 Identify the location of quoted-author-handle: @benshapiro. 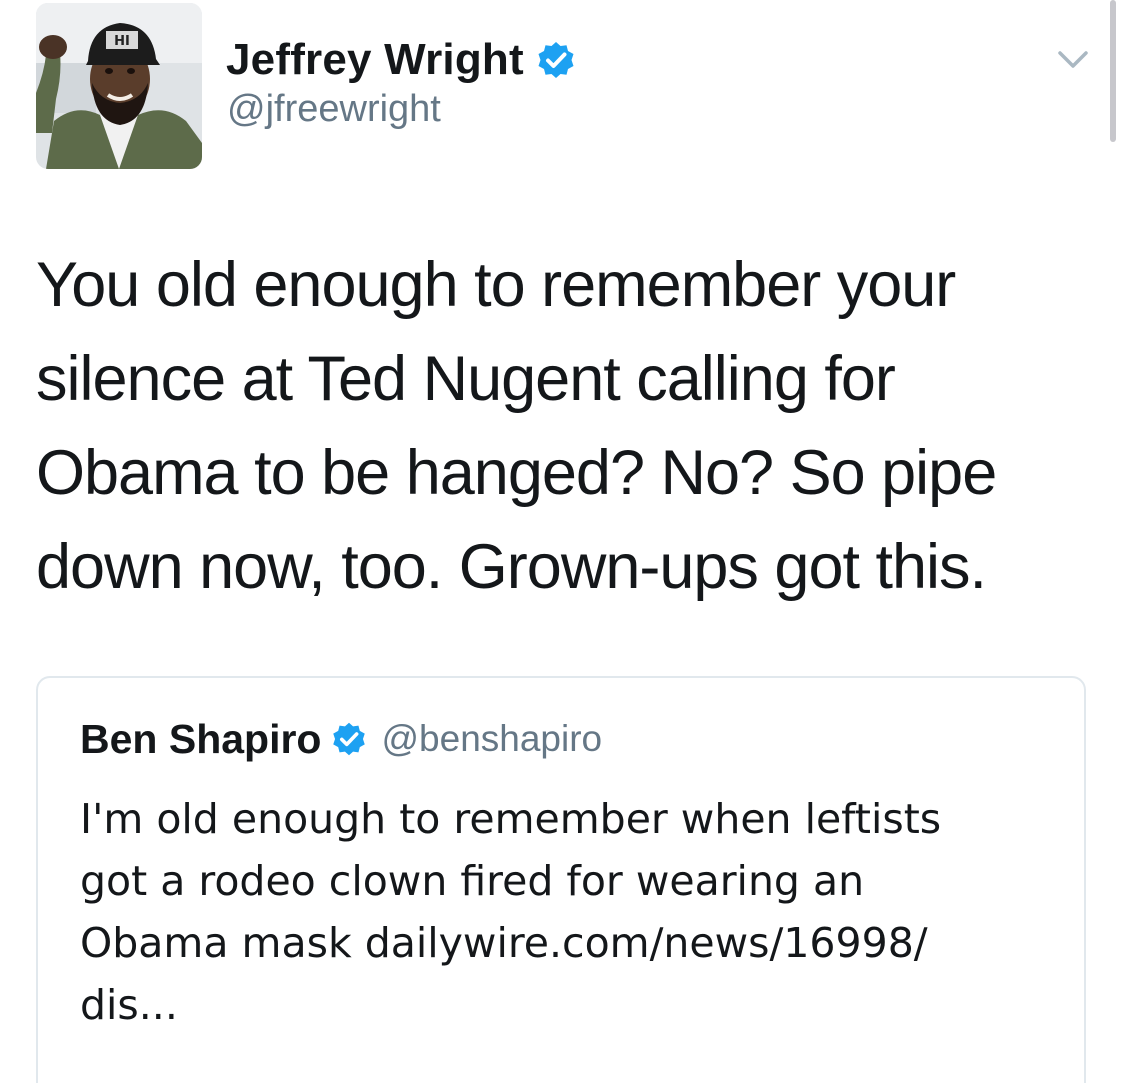
(492, 738).